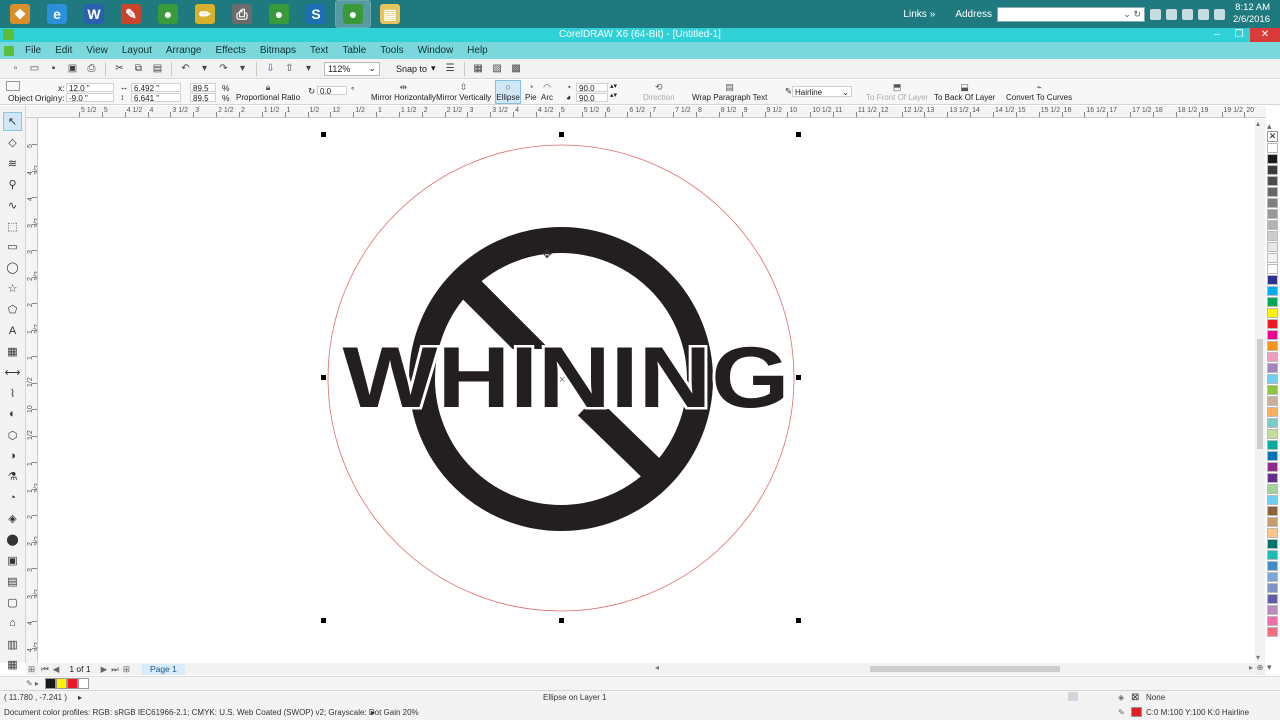 The height and width of the screenshot is (720, 1280). Describe the element at coordinates (94, 14) in the screenshot. I see `taskbar-app-word: W` at that location.